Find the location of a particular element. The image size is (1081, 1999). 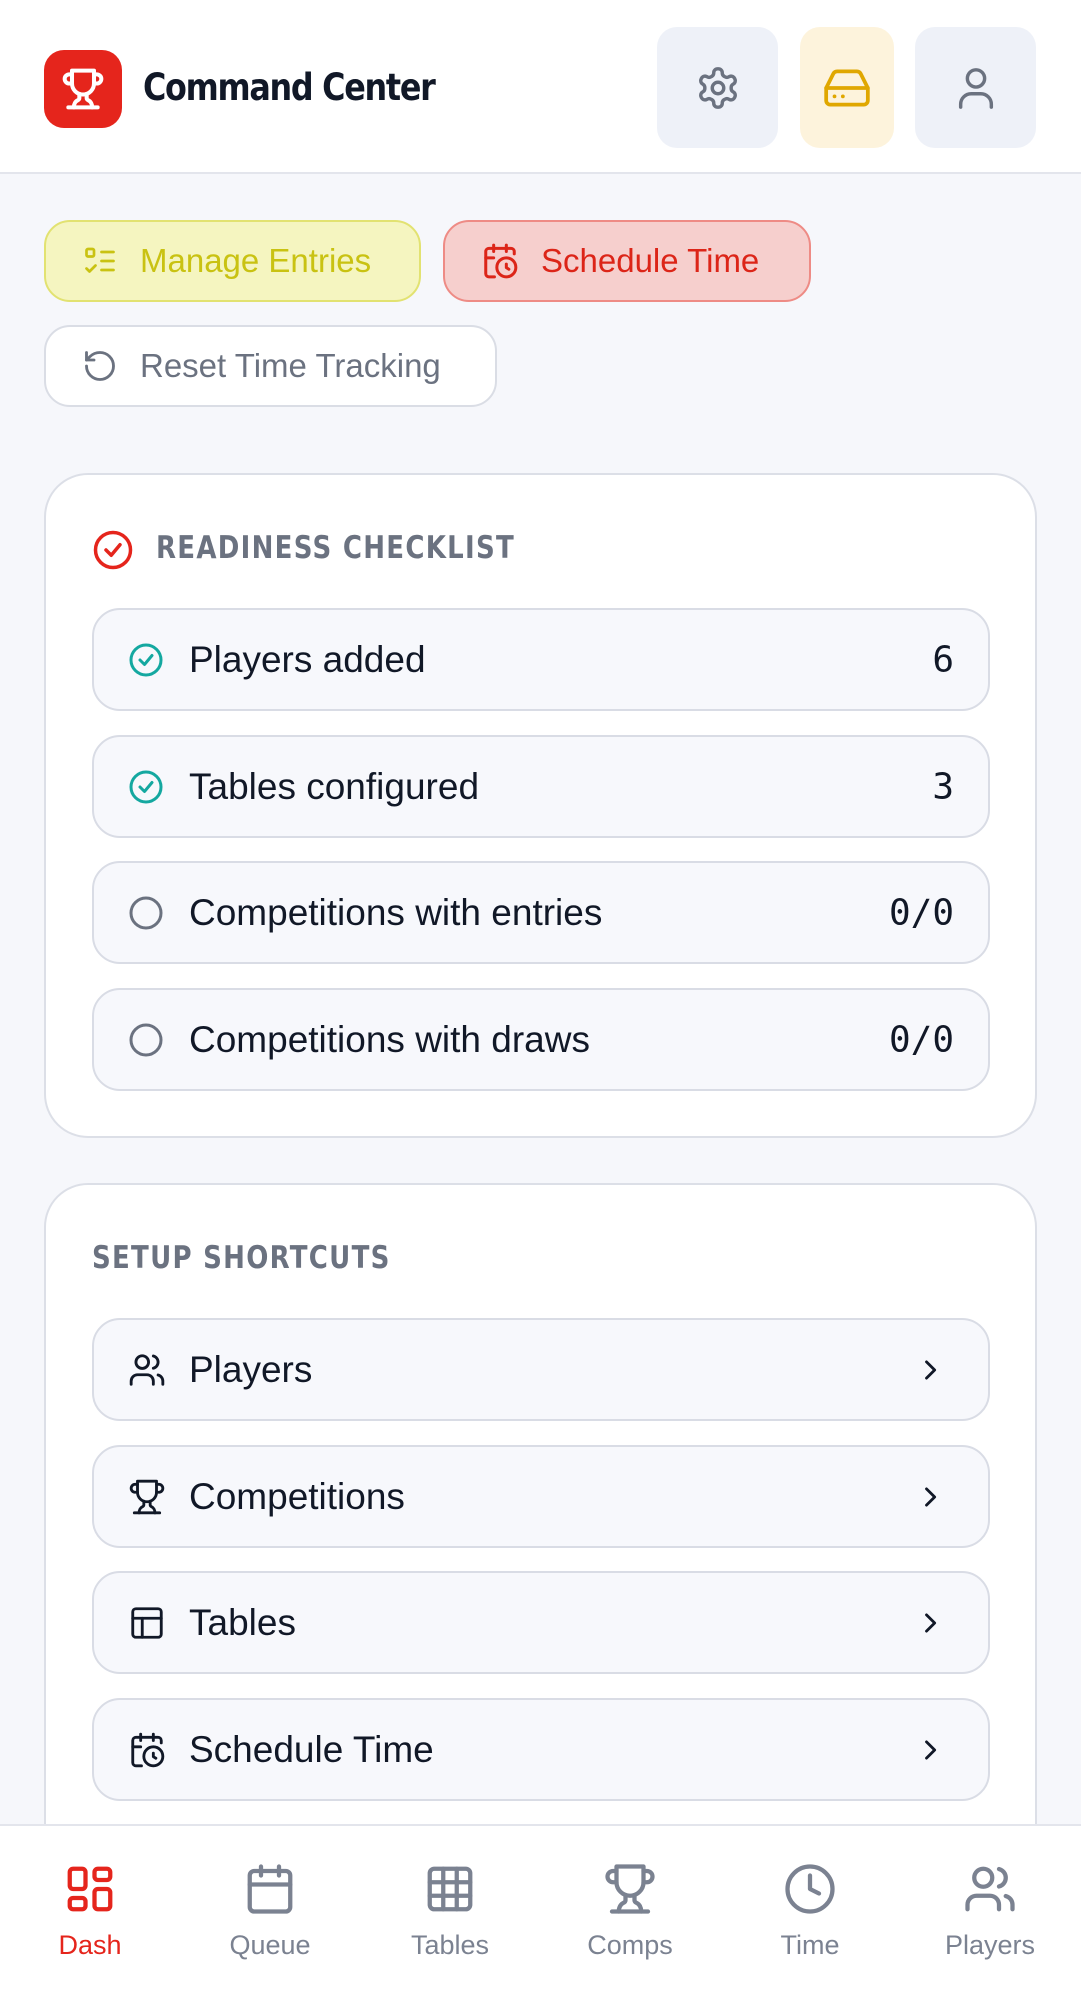

shortcut-label: Competitions is located at coordinates (297, 1496).